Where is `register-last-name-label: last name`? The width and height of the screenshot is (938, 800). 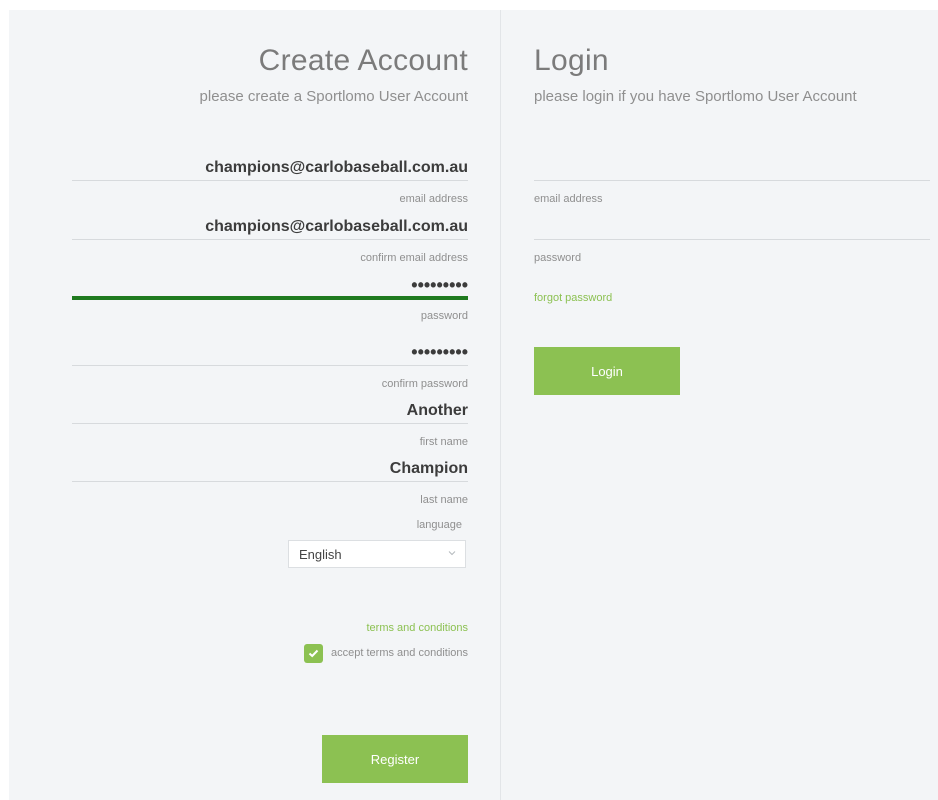
register-last-name-label: last name is located at coordinates (444, 500).